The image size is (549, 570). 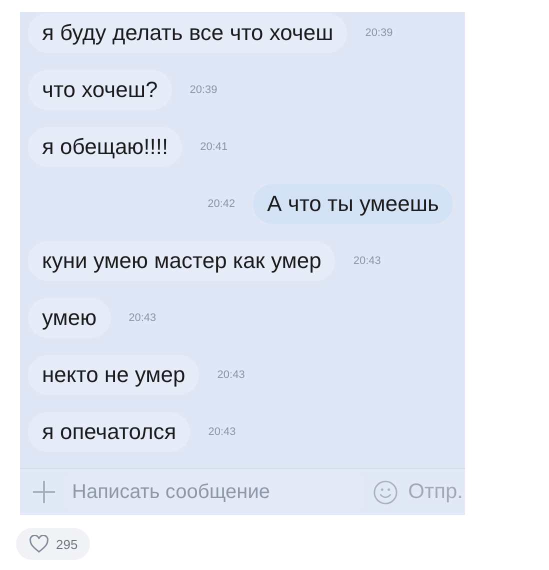 What do you see at coordinates (109, 432) in the screenshot?
I see `message-bubble: я опечатолся` at bounding box center [109, 432].